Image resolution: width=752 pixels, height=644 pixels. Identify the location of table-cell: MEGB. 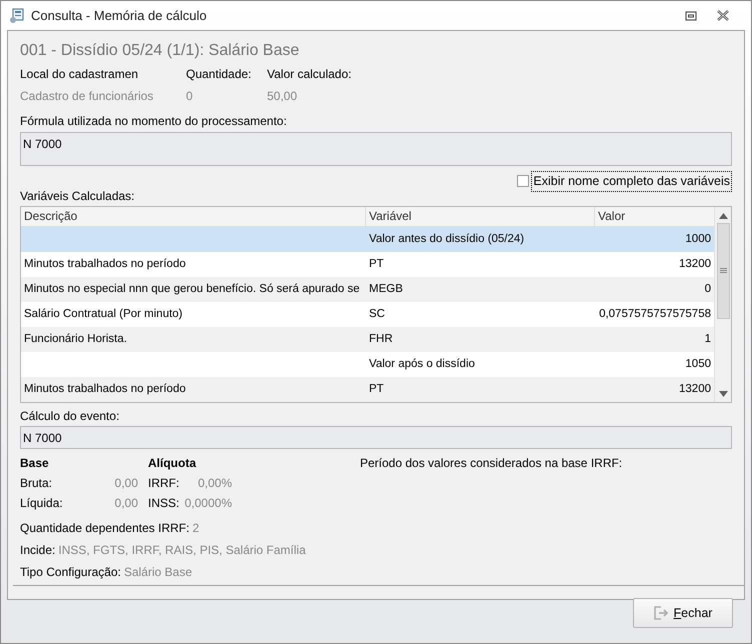
(386, 288).